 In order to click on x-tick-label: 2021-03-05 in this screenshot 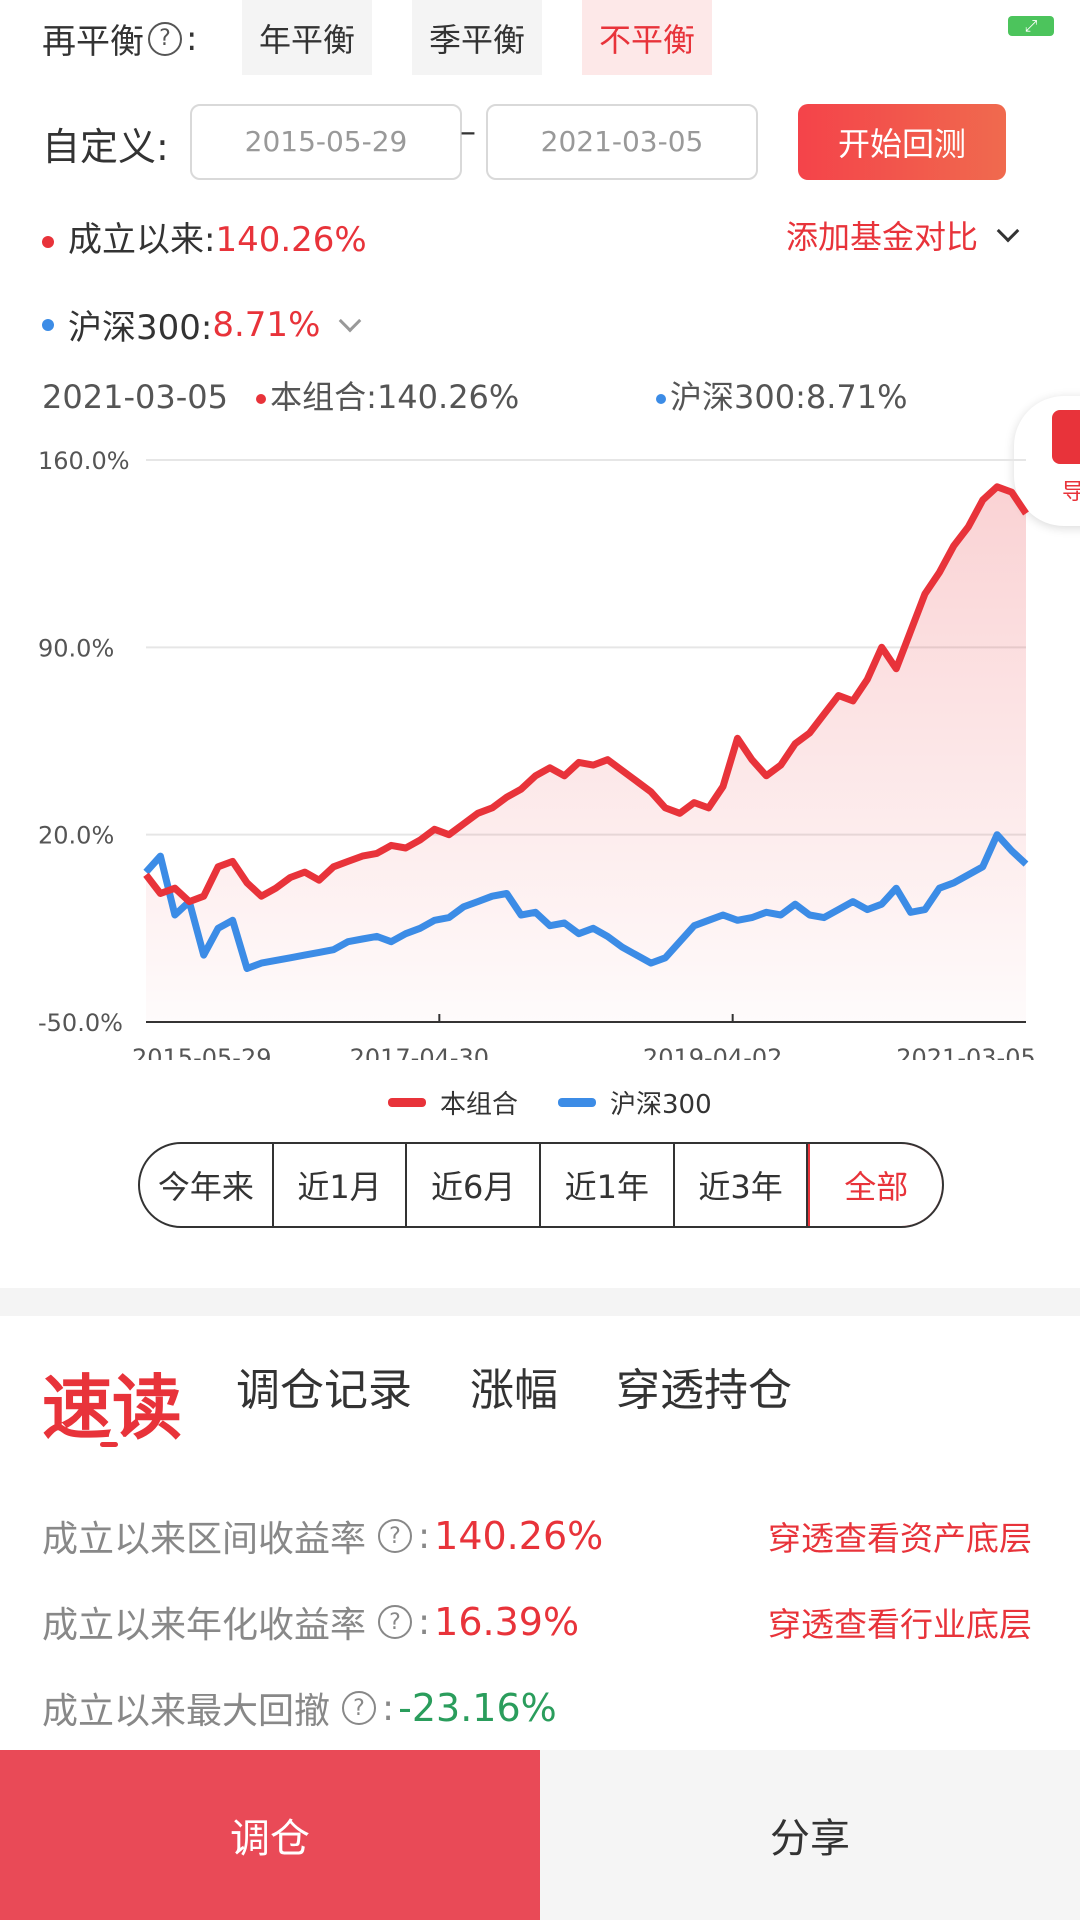, I will do `click(965, 1052)`.